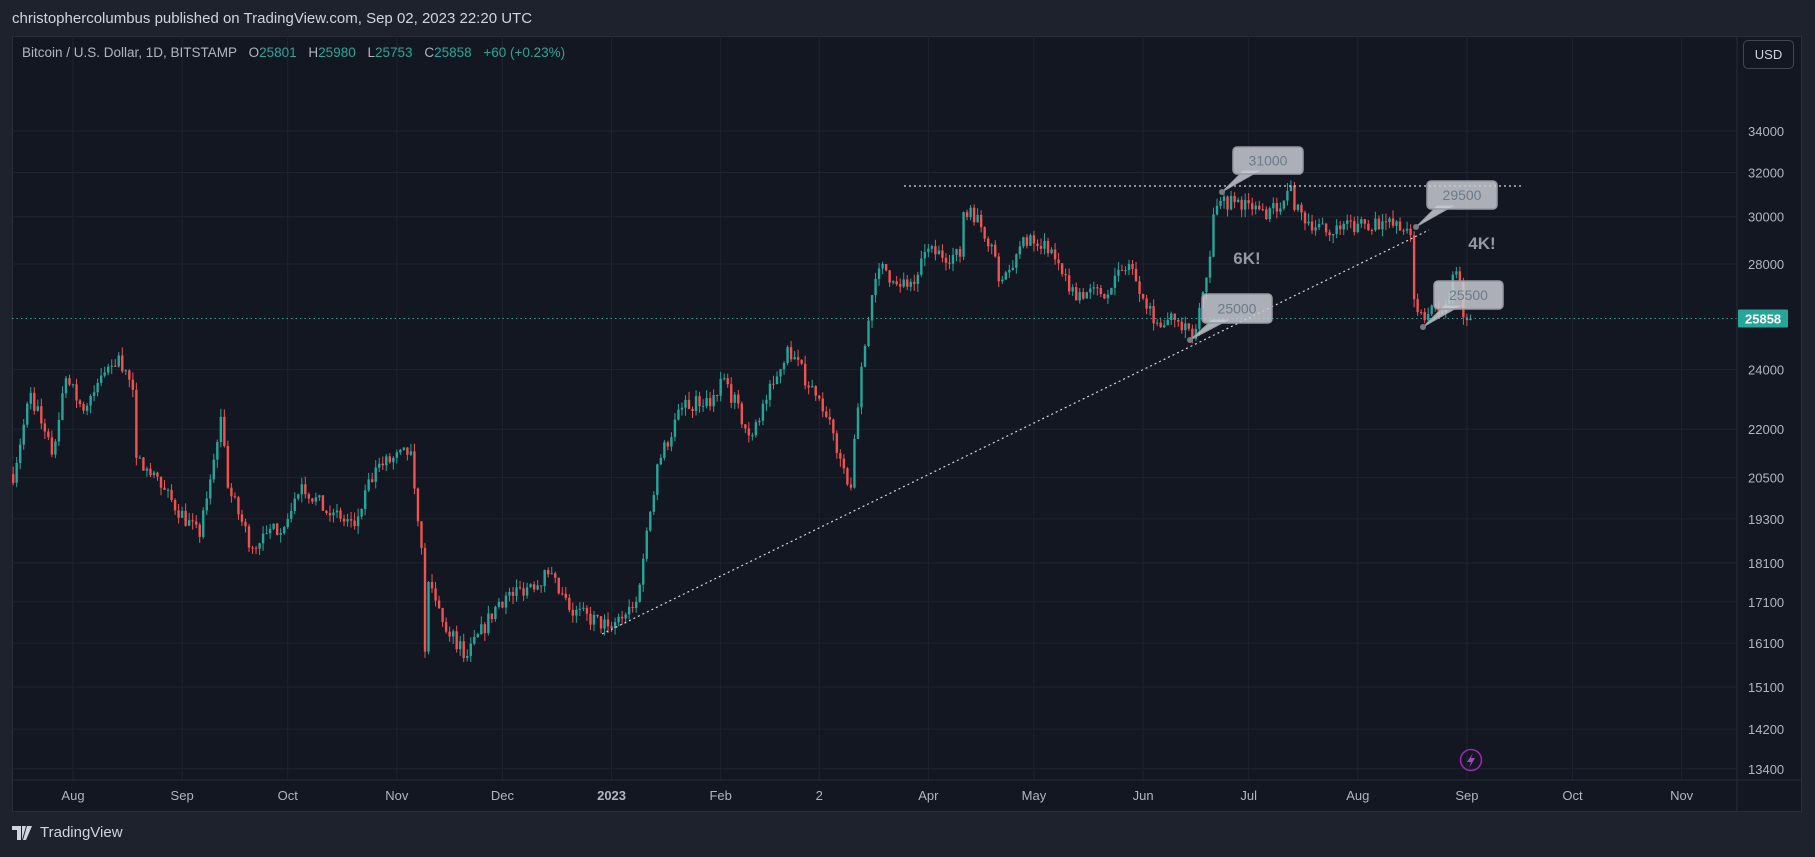 Image resolution: width=1815 pixels, height=857 pixels. I want to click on close-label: C, so click(429, 52).